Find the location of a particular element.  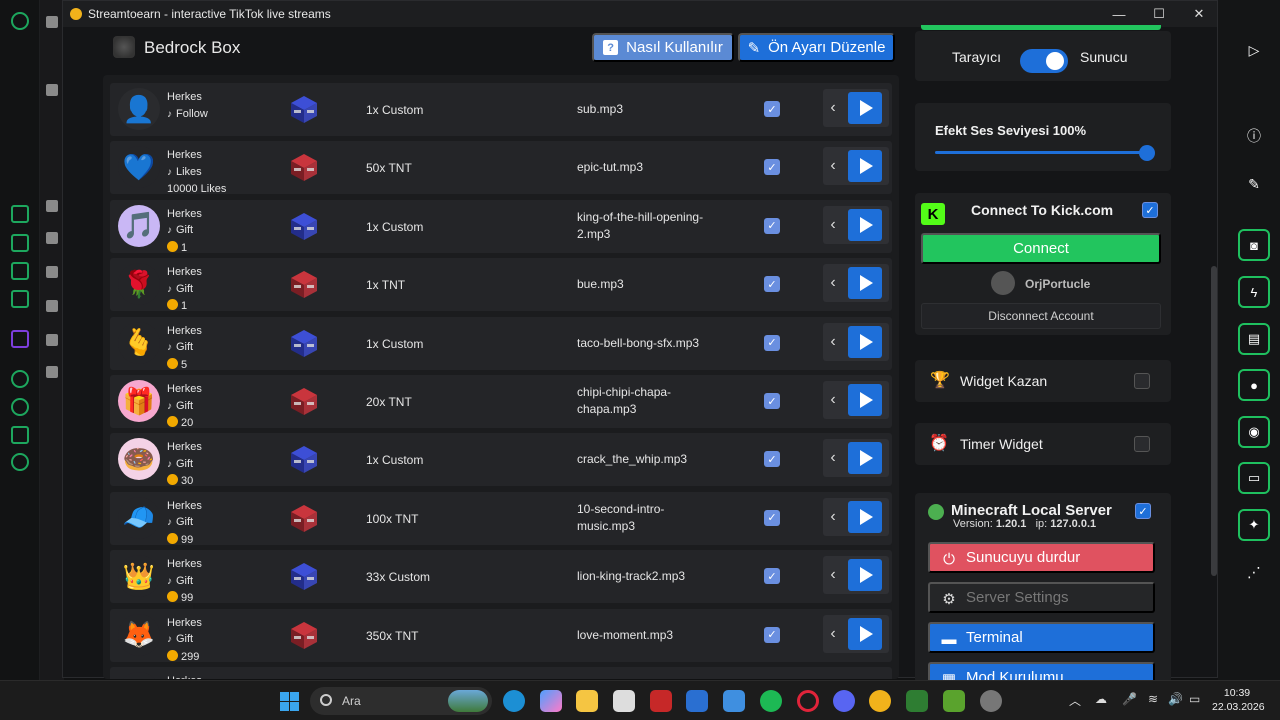

timer-widget-card: ⏰ Timer Widget is located at coordinates (1043, 444).